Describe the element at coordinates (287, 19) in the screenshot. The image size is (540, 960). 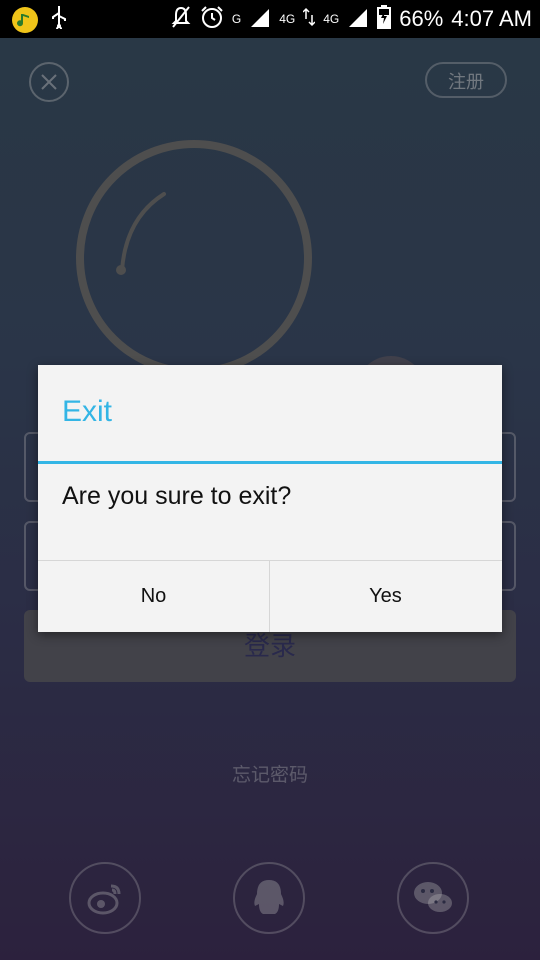
I see `network-type-4g: 4G` at that location.